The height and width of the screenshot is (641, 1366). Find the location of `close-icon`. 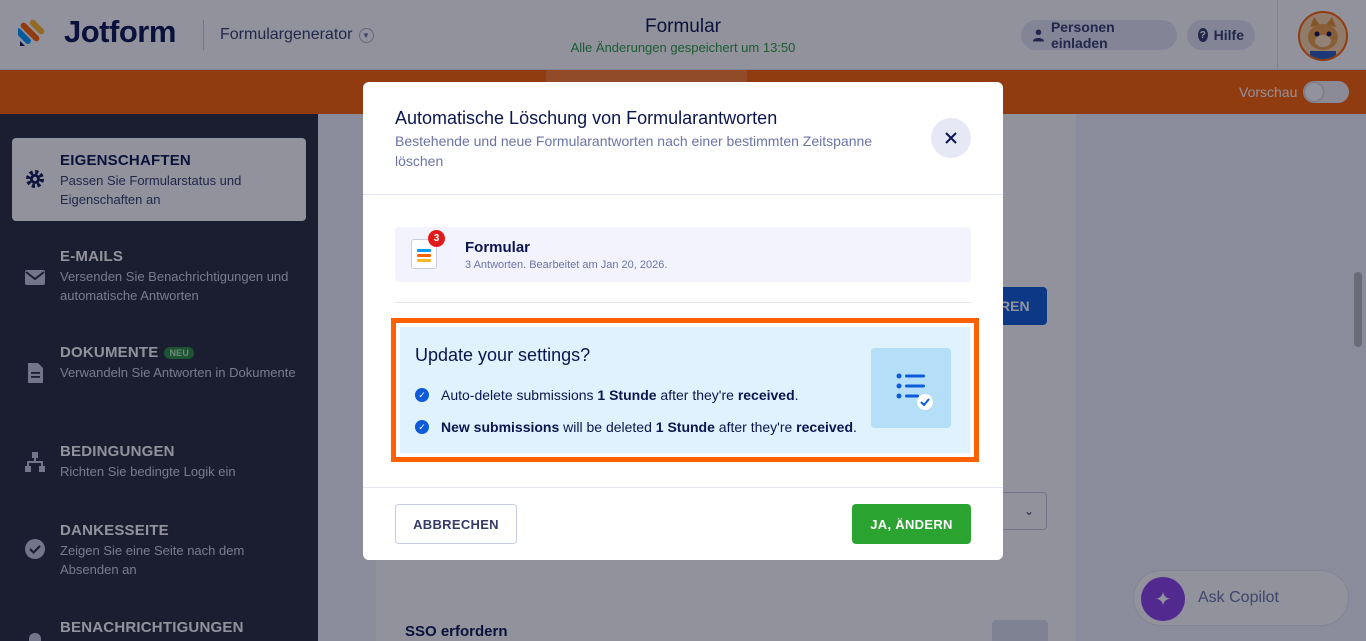

close-icon is located at coordinates (951, 138).